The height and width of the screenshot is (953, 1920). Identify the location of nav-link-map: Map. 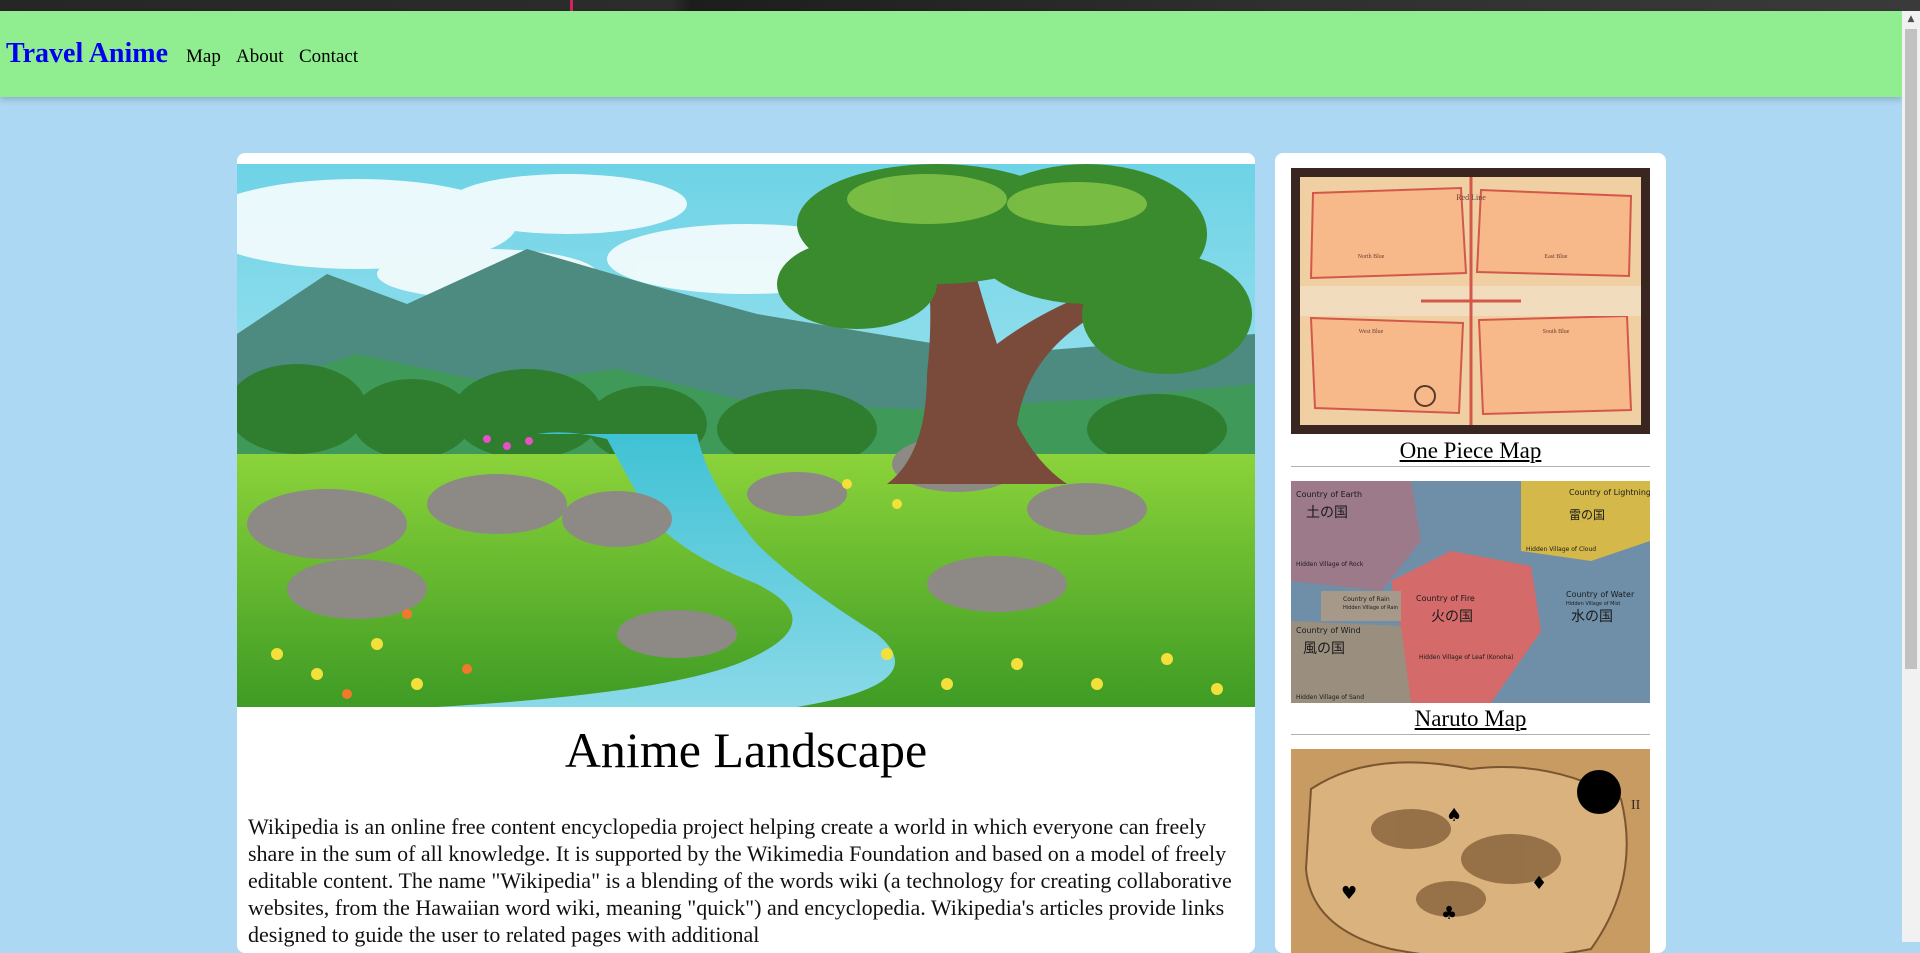
(203, 57).